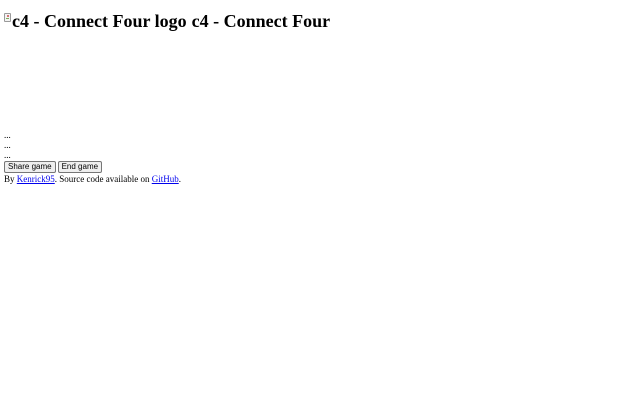 The height and width of the screenshot is (400, 640). What do you see at coordinates (10, 179) in the screenshot?
I see `footer-prefix: By` at bounding box center [10, 179].